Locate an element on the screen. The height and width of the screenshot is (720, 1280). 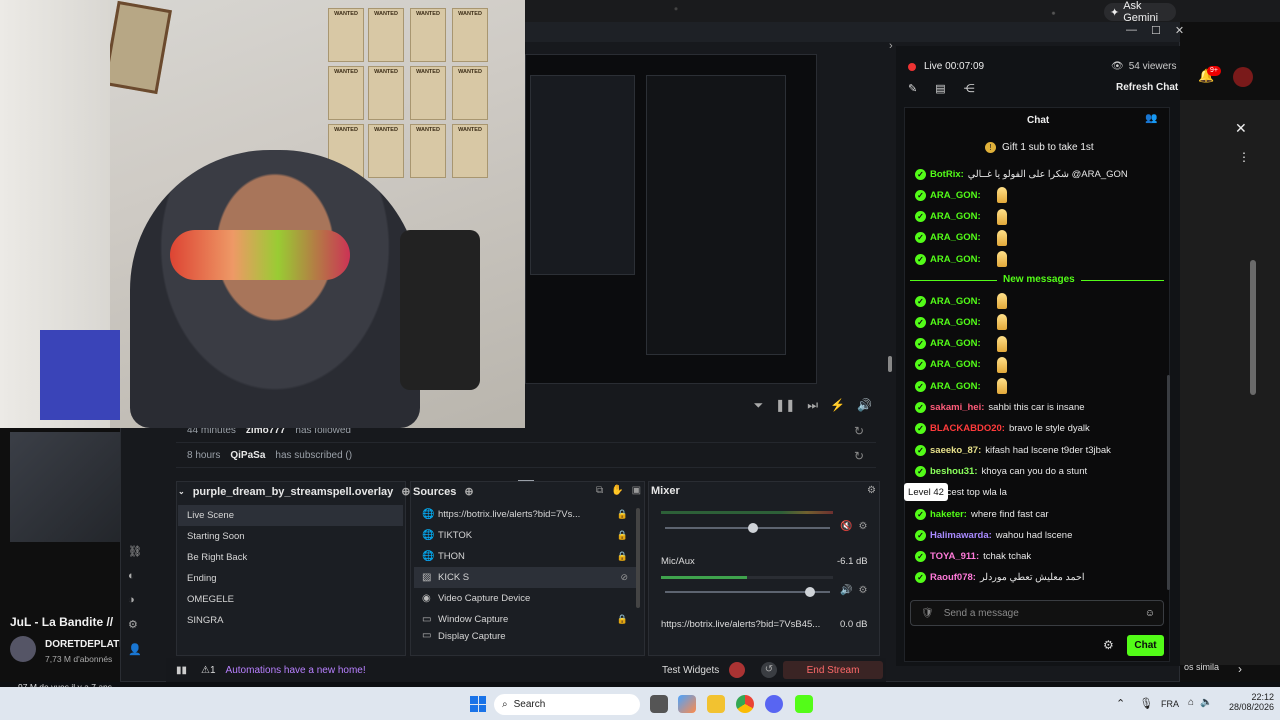
mute-icon: 🔇 is located at coordinates (846, 526).